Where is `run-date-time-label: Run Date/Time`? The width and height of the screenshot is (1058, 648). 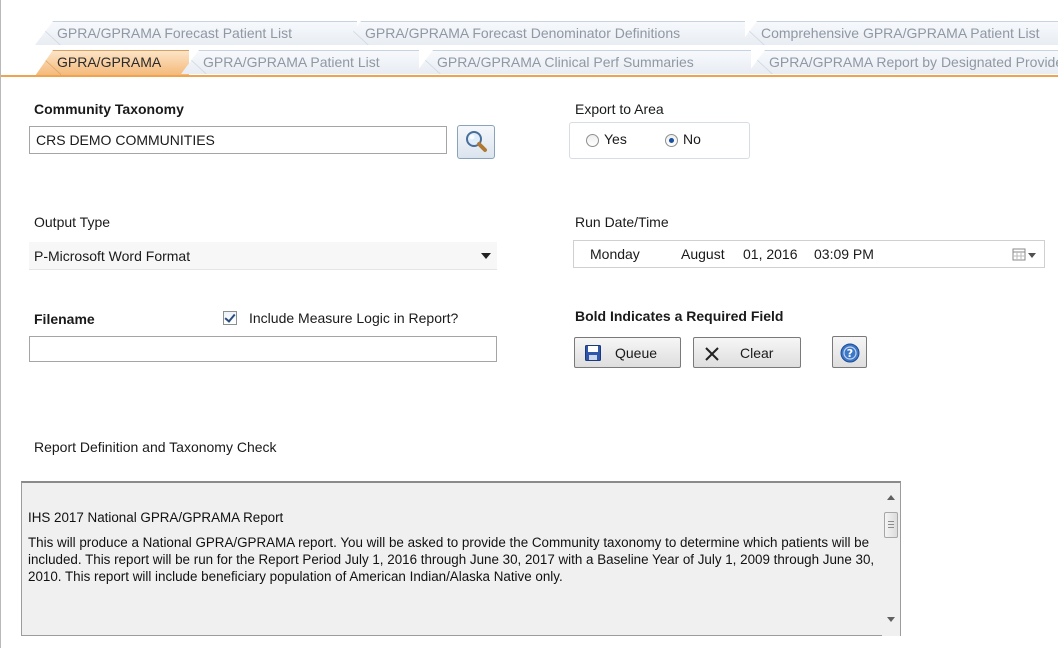 run-date-time-label: Run Date/Time is located at coordinates (622, 222).